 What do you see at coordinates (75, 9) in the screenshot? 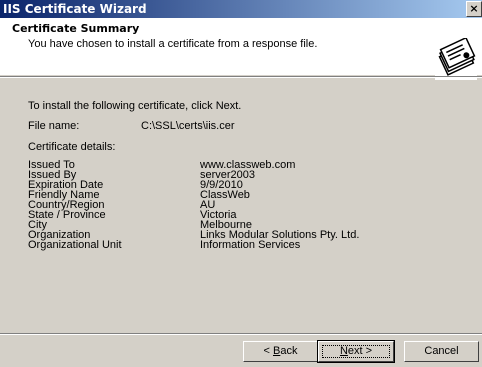
I see `window-title: IIS Certificate Wizard` at bounding box center [75, 9].